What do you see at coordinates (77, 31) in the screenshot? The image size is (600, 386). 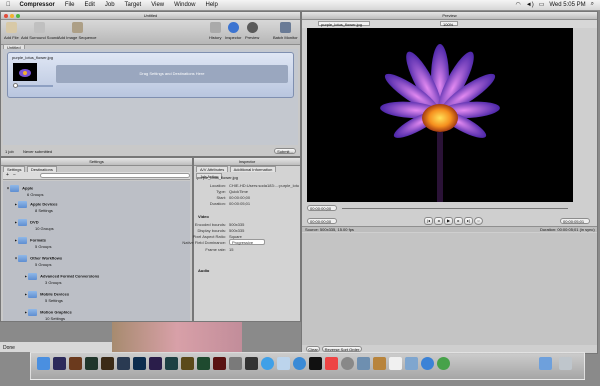 I see `add-image-sequence-button: Add Image Sequence` at bounding box center [77, 31].